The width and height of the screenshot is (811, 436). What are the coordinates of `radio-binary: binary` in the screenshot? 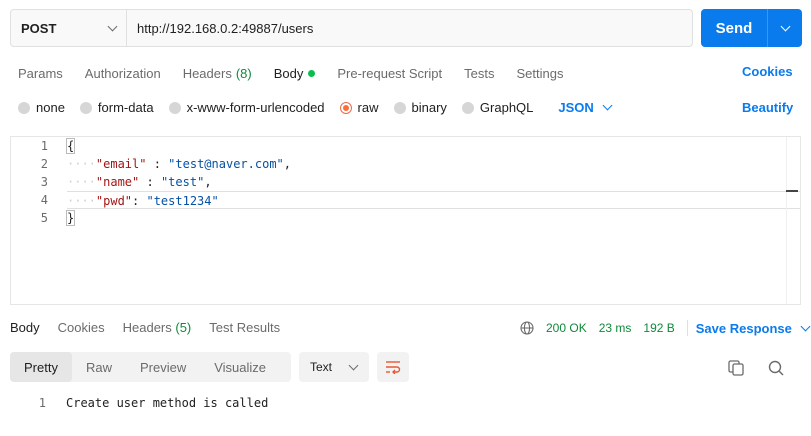 It's located at (420, 107).